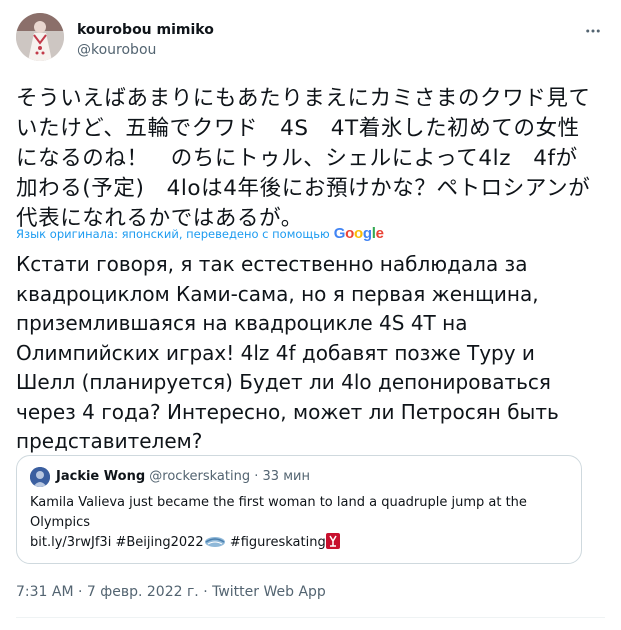 This screenshot has width=621, height=630. I want to click on author-avatar, so click(40, 37).